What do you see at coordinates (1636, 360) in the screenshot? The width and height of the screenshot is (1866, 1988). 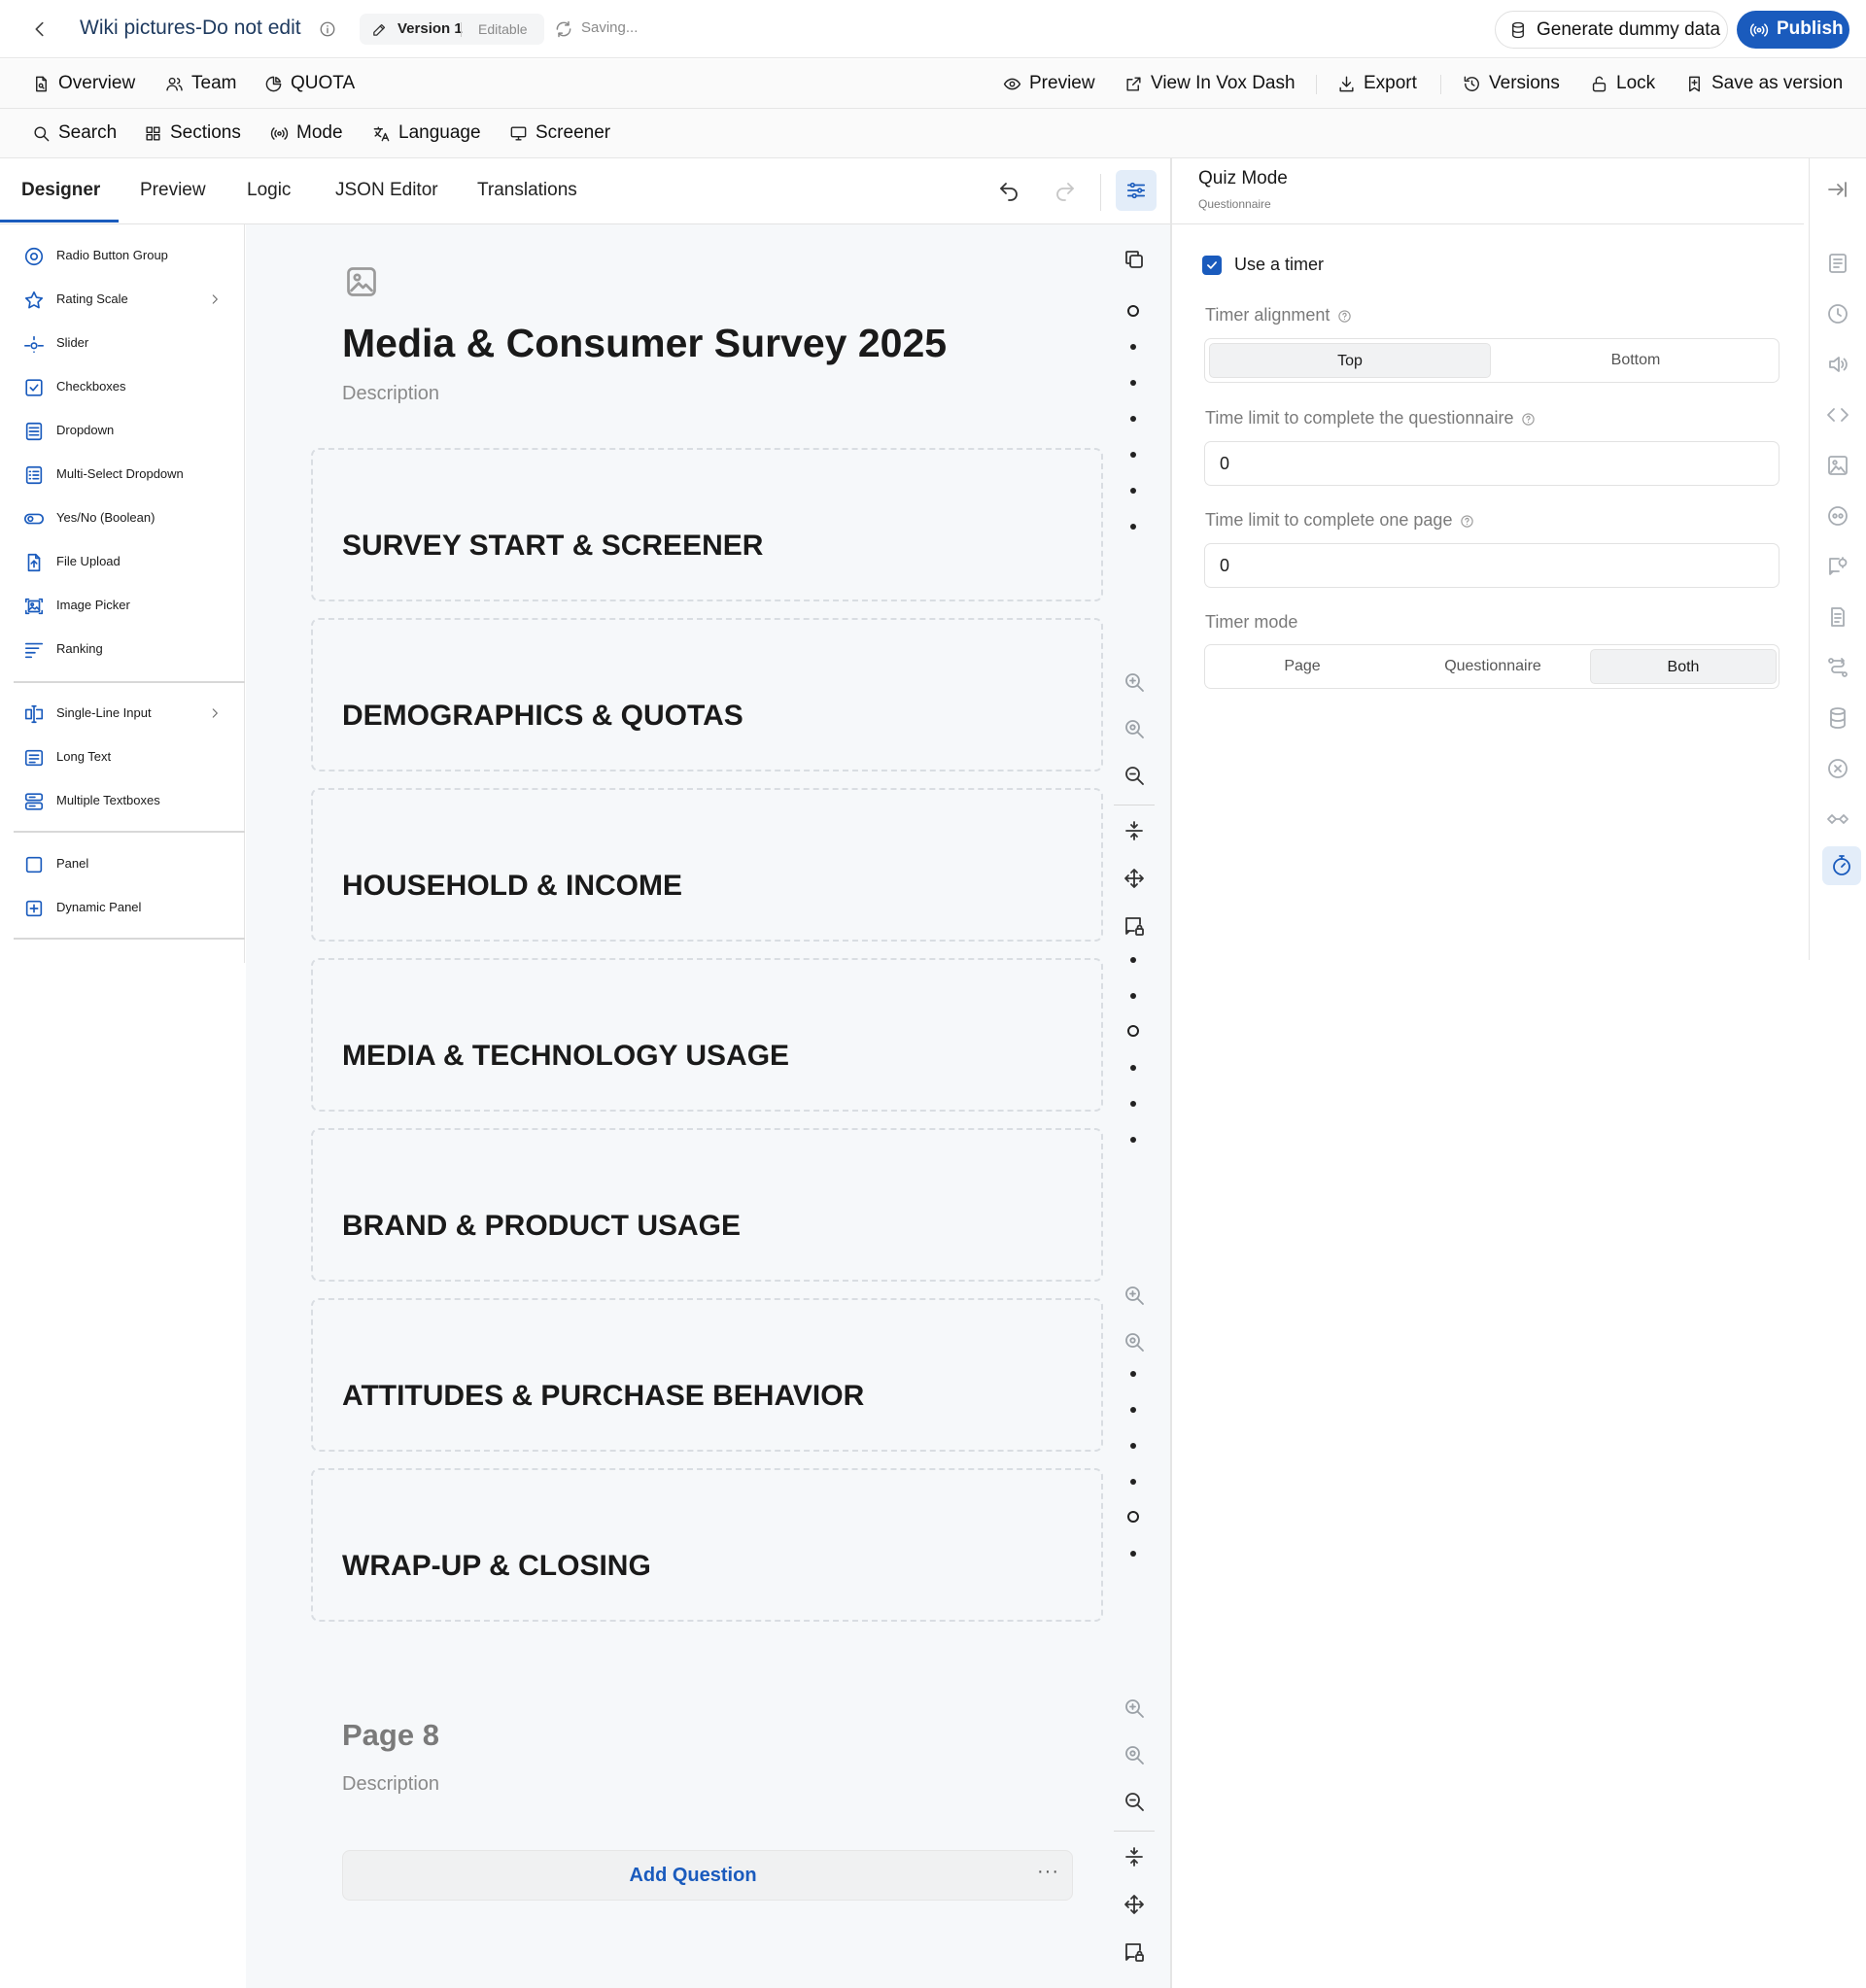 I see `timer-alignment-option-bottom: Bottom` at bounding box center [1636, 360].